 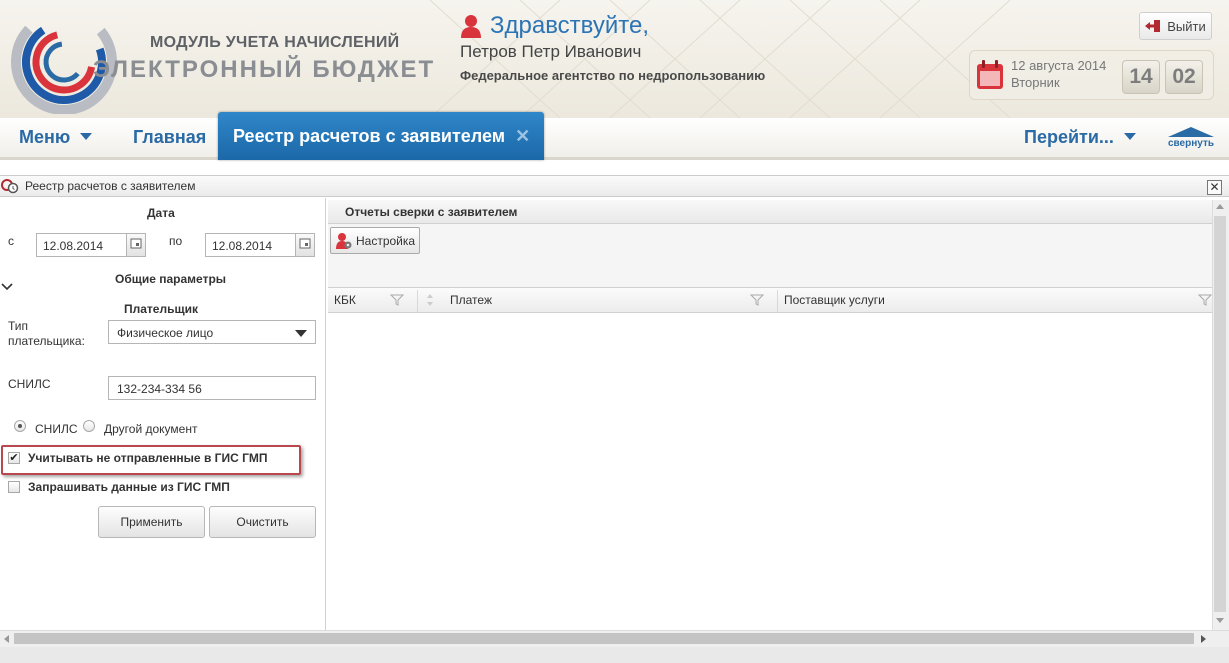 What do you see at coordinates (522, 136) in the screenshot?
I see `close-tab-icon: ✕` at bounding box center [522, 136].